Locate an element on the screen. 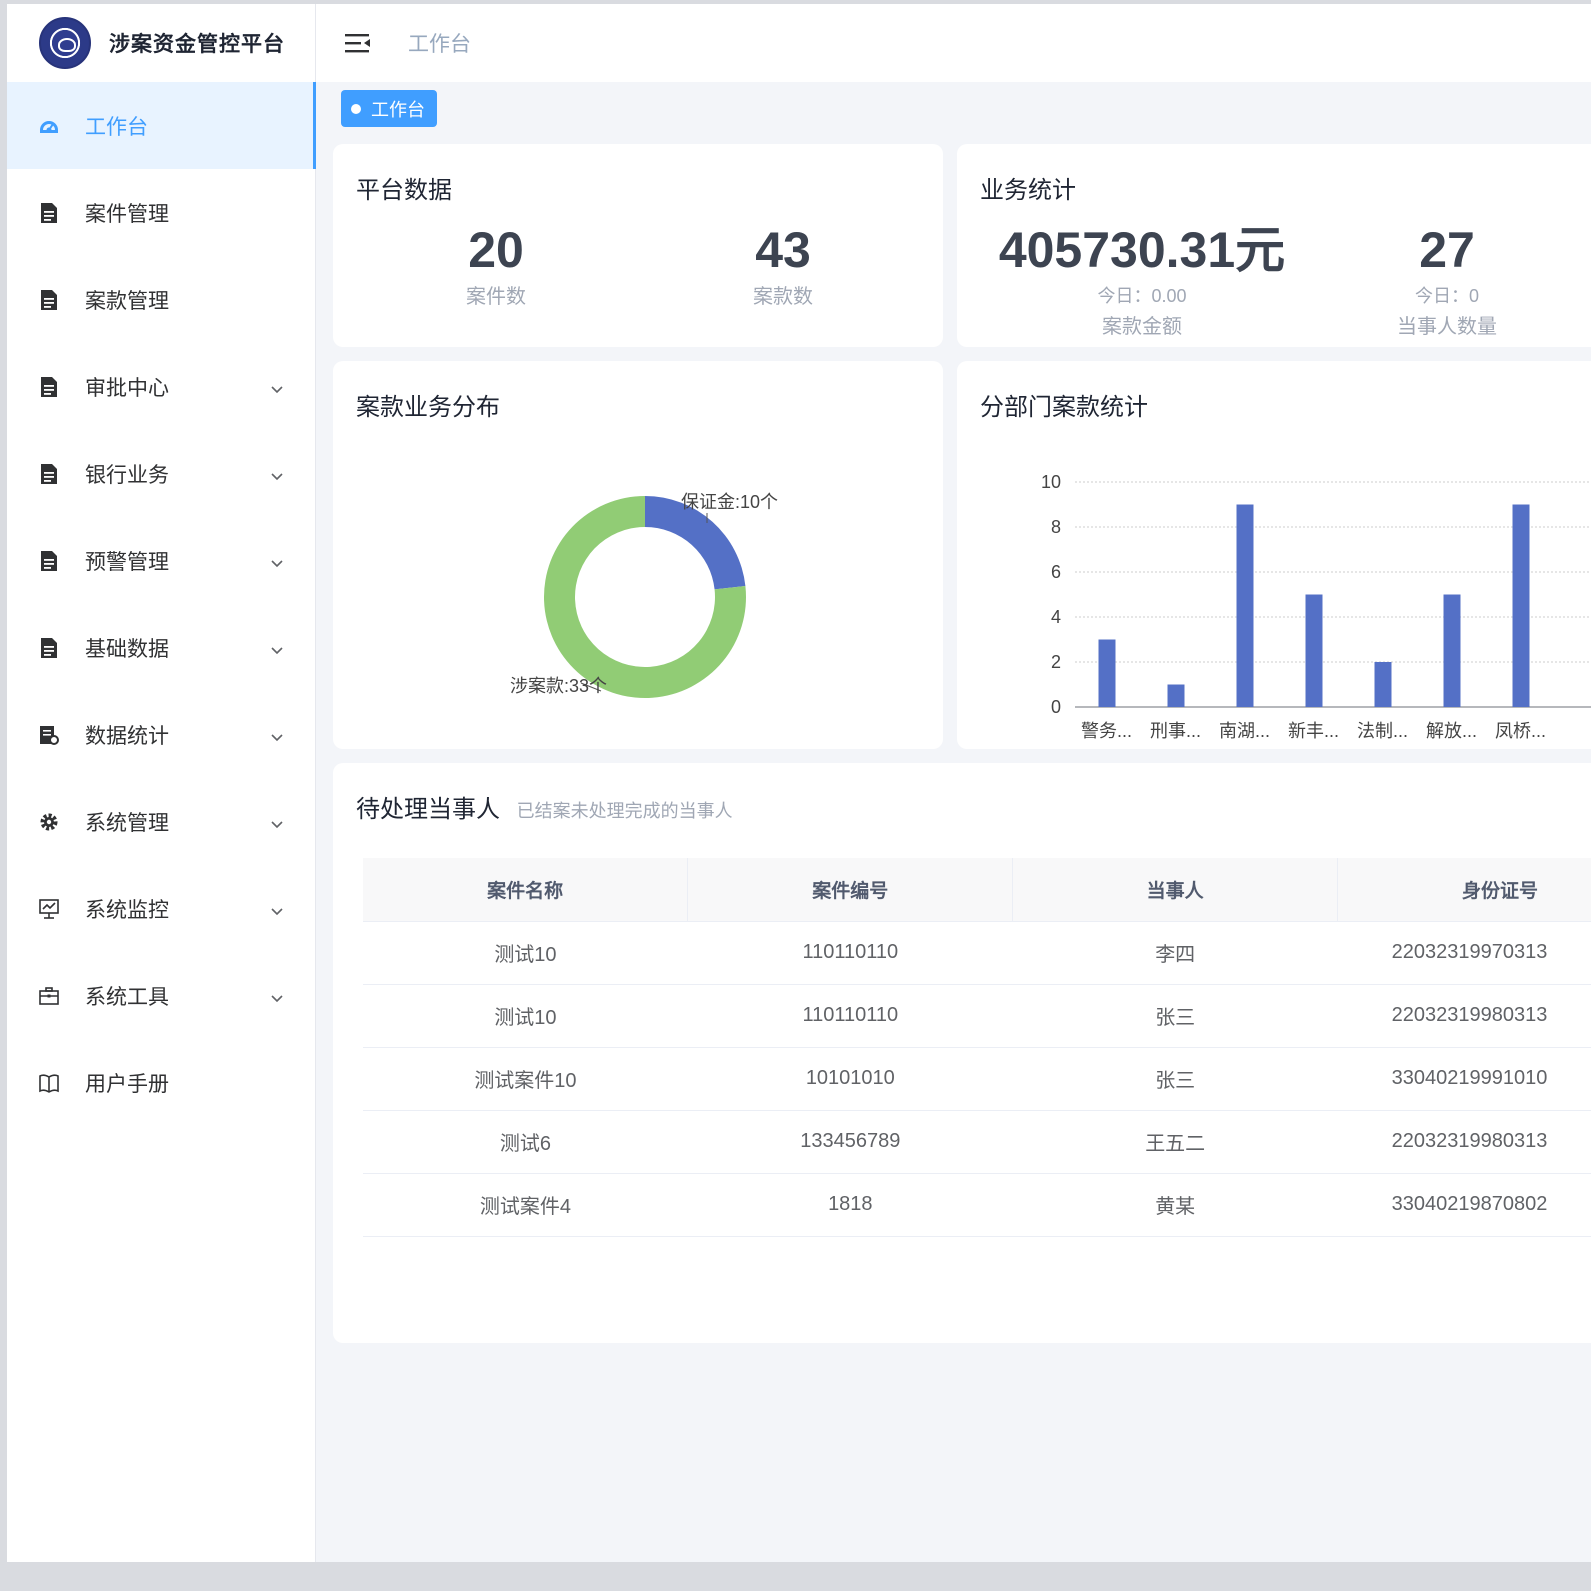  sidebar-item-label: 预警管理 is located at coordinates (127, 562).